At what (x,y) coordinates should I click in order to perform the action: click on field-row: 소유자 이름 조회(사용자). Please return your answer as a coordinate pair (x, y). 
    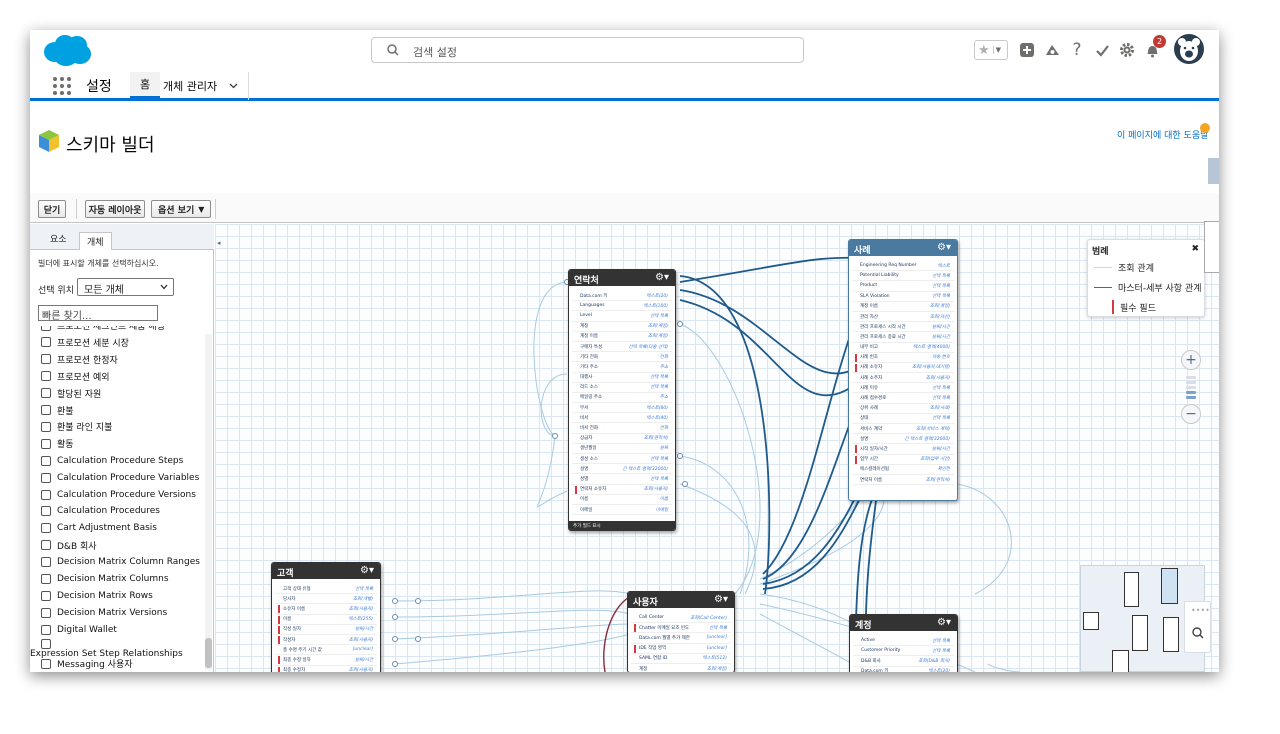
    Looking at the image, I should click on (326, 609).